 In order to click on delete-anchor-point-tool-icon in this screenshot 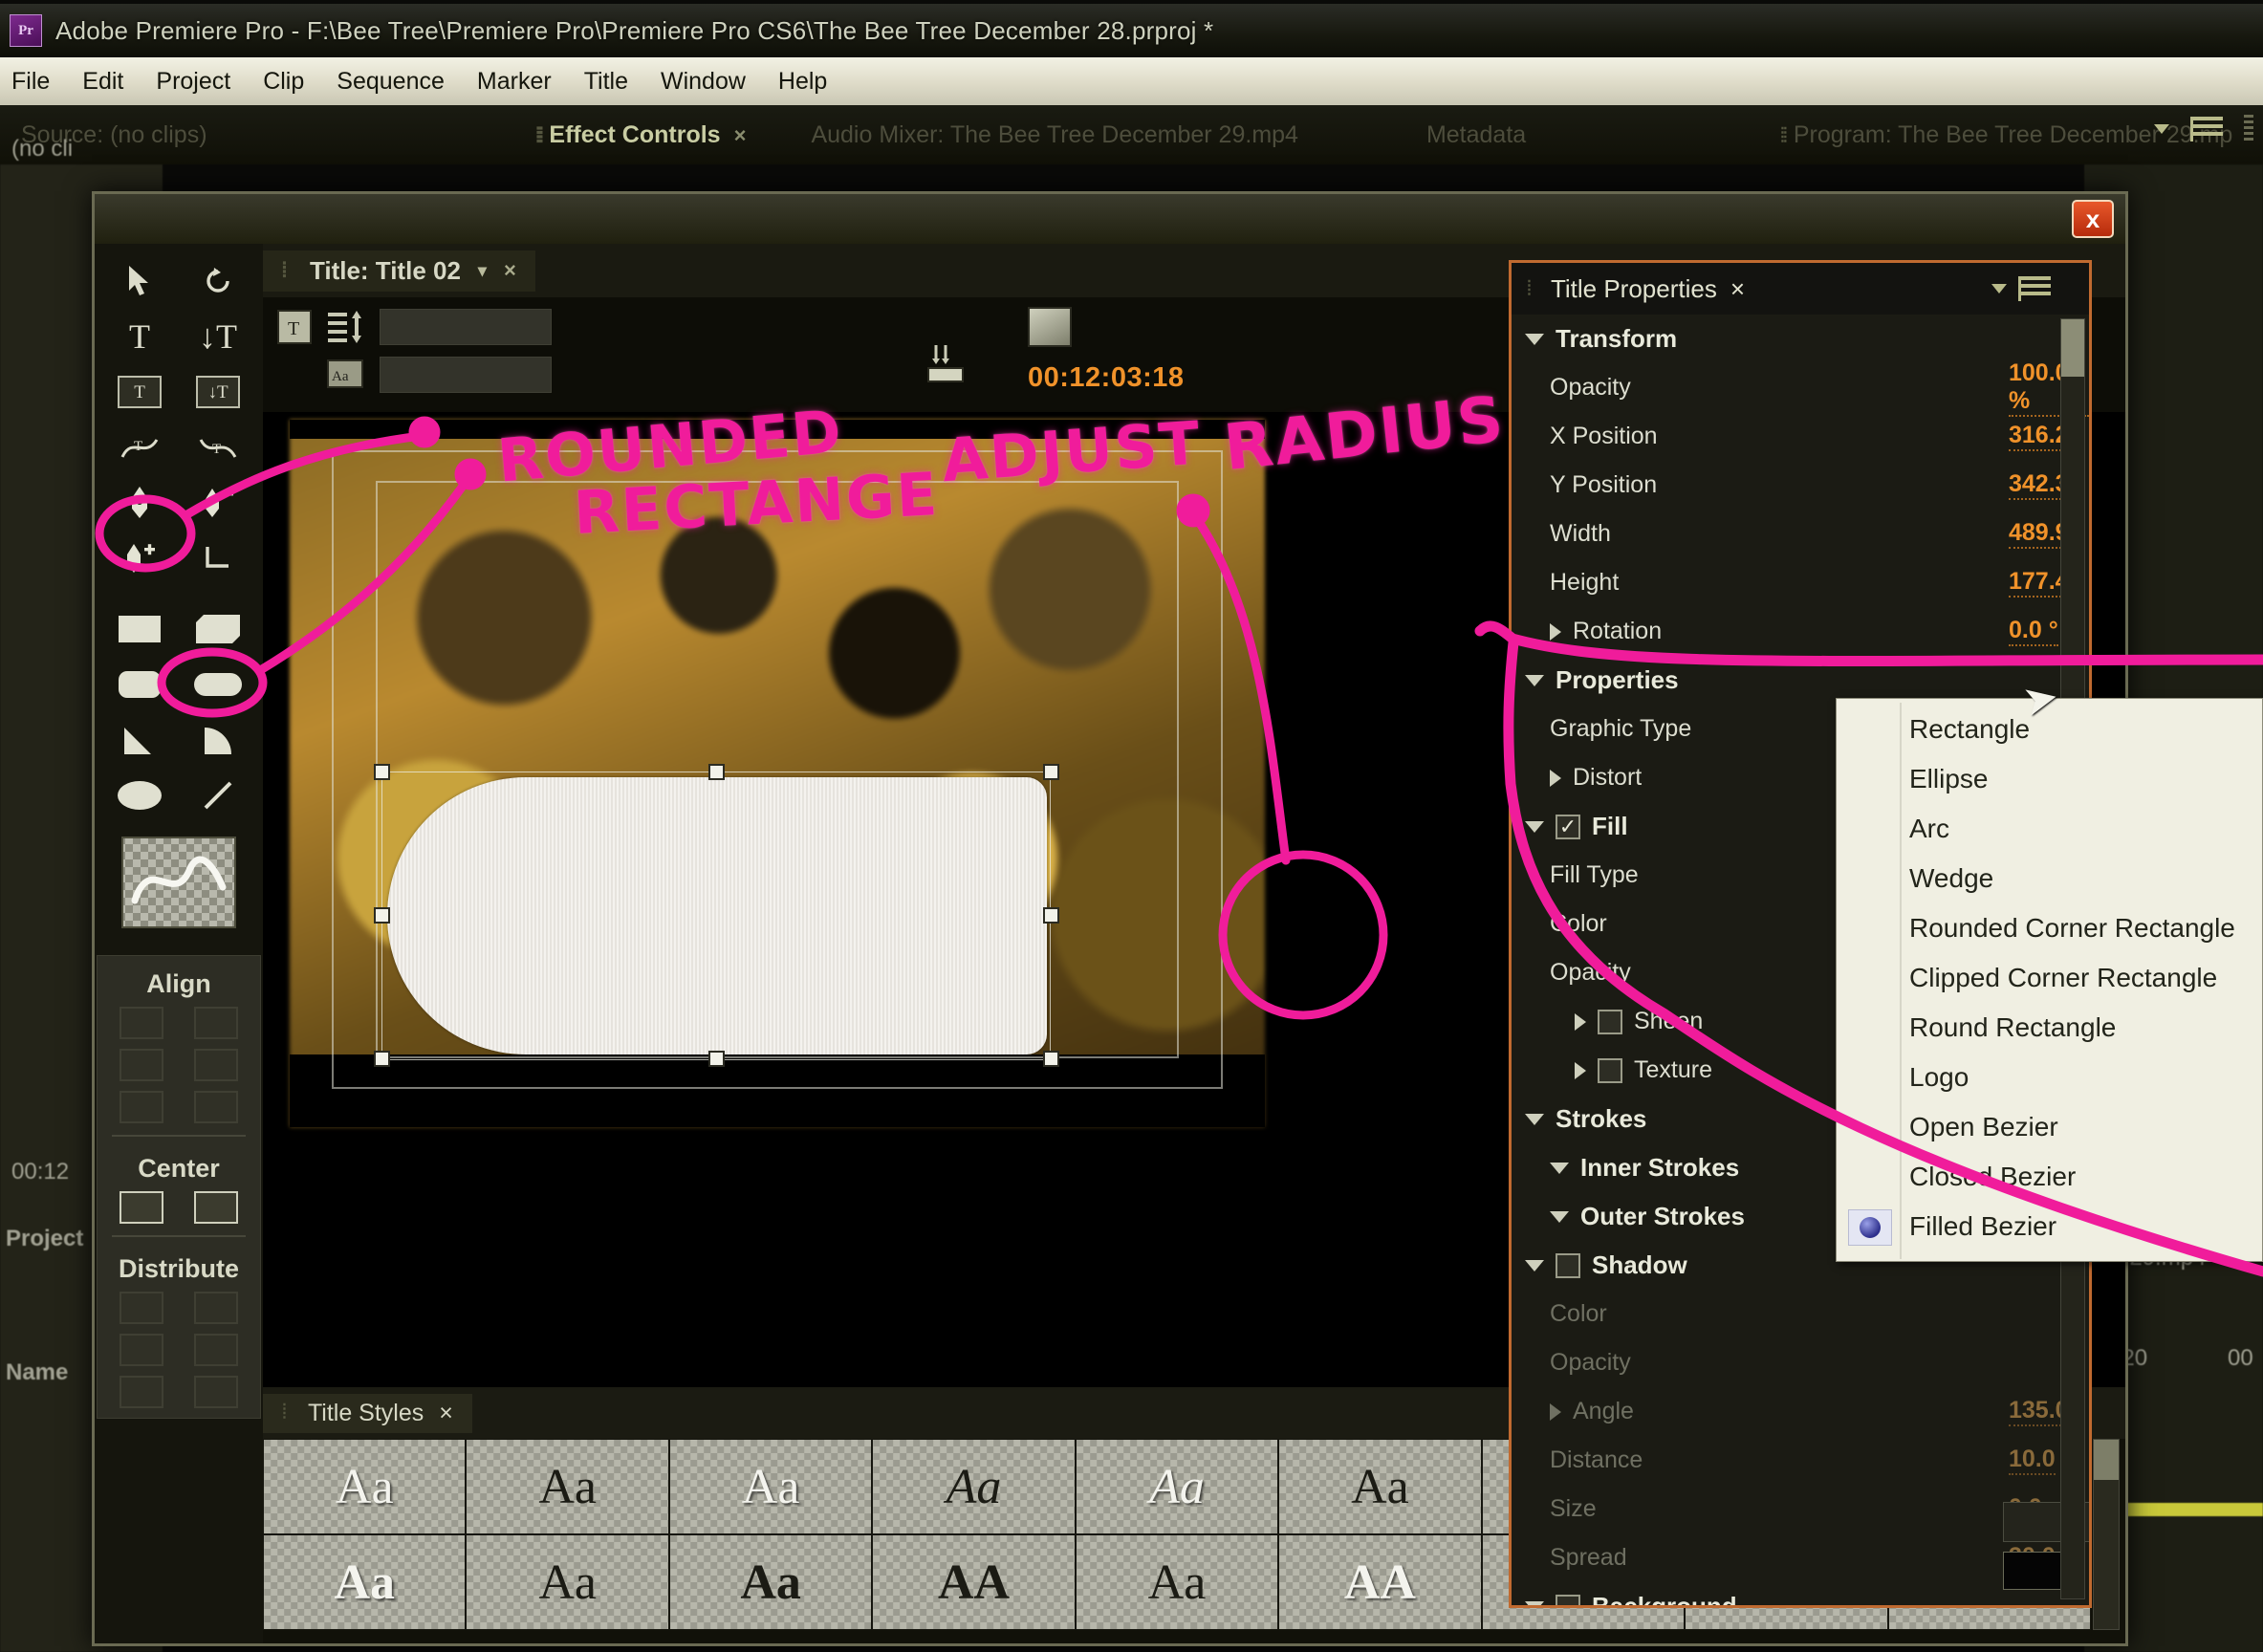, I will do `click(218, 503)`.